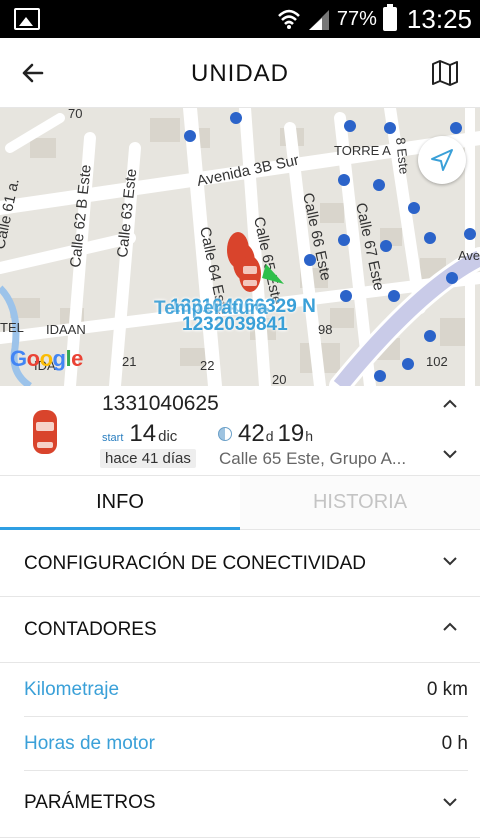  I want to click on clock-icon, so click(225, 434).